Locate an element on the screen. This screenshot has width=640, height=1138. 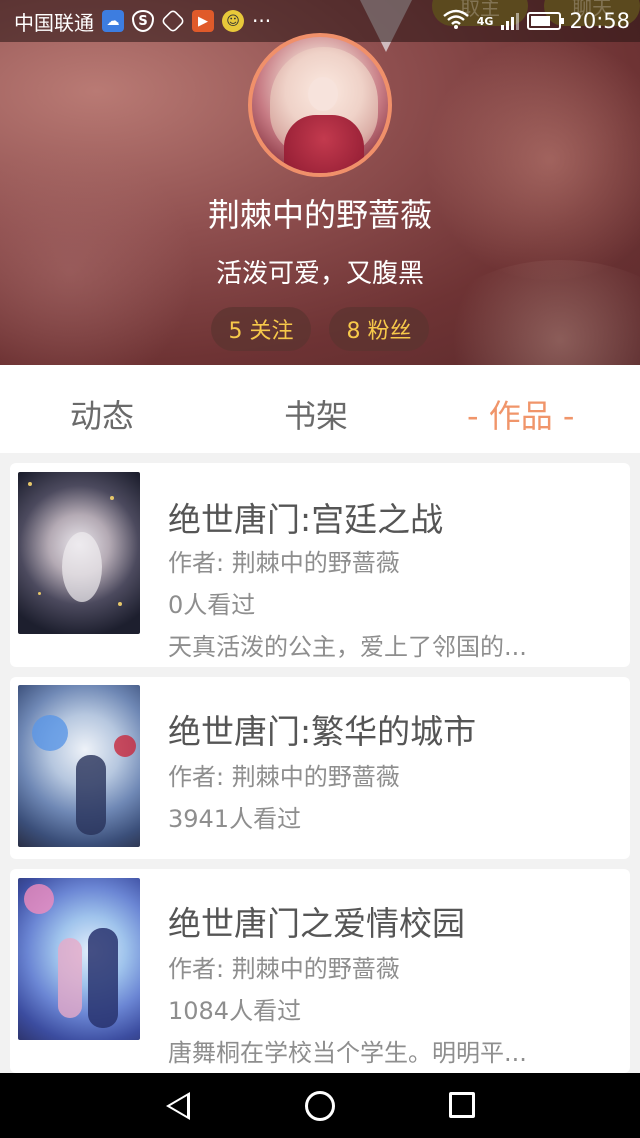
back-icon is located at coordinates (178, 1106).